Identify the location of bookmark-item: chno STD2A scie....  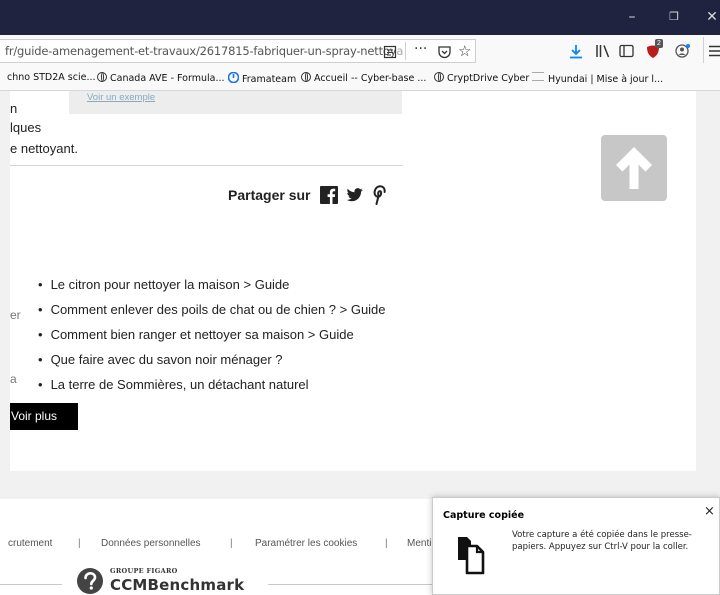
(51, 77).